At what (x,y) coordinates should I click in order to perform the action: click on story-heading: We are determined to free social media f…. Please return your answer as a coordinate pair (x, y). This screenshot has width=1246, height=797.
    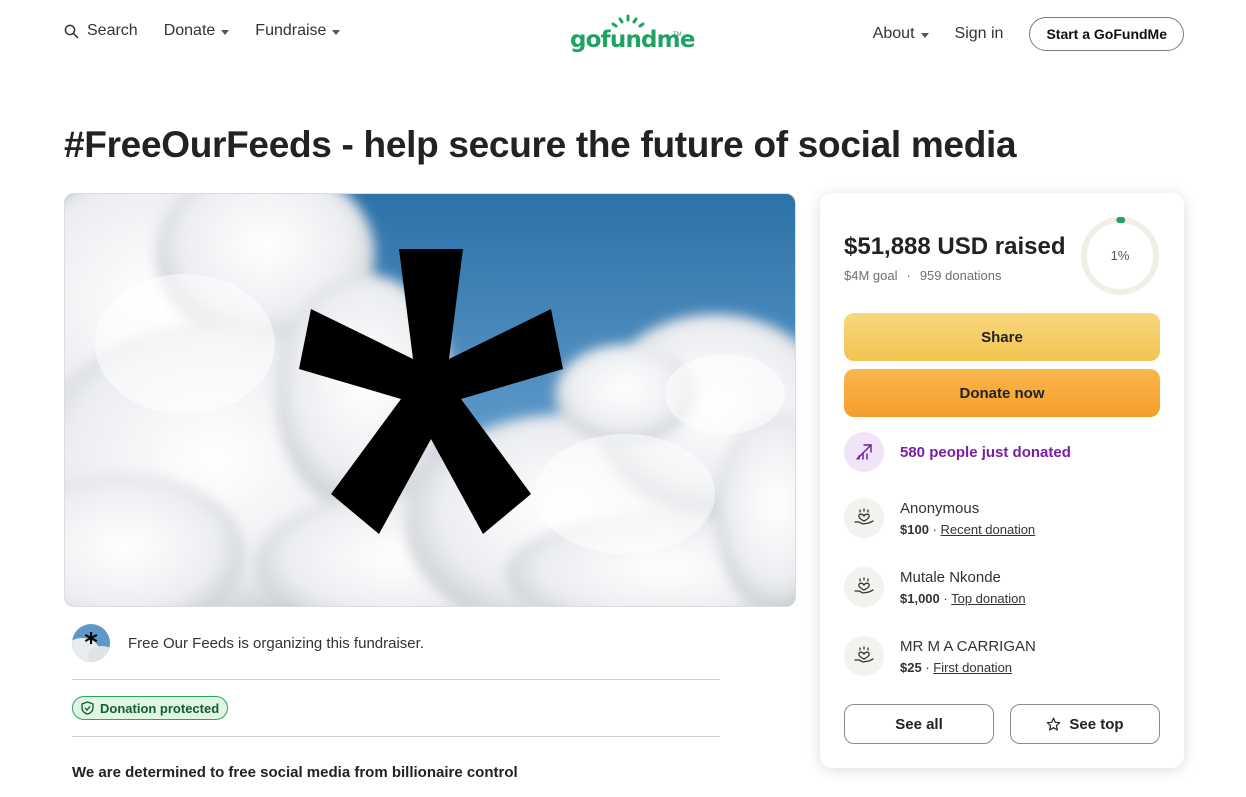
    Looking at the image, I should click on (295, 772).